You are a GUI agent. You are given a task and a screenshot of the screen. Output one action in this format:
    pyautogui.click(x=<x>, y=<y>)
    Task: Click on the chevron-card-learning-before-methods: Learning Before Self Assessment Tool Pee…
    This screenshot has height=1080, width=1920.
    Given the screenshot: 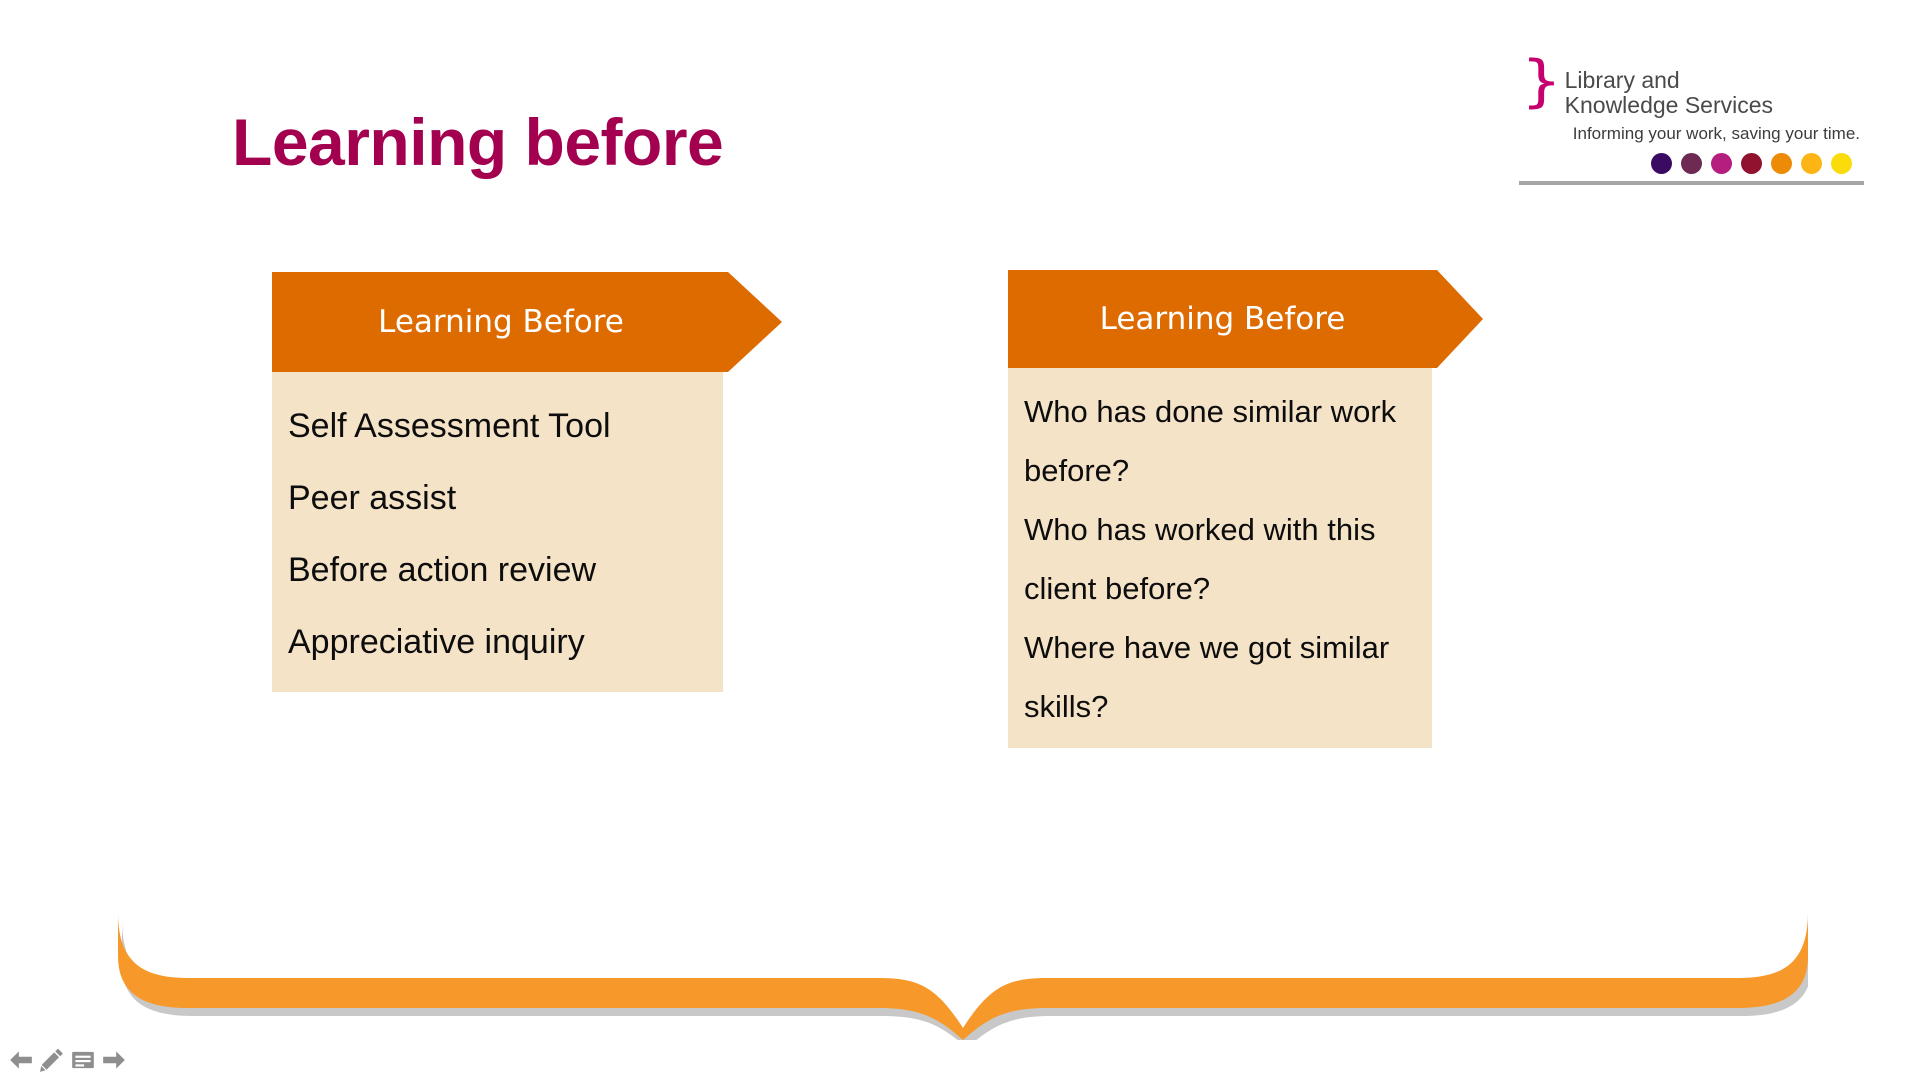 What is the action you would take?
    pyautogui.click(x=527, y=482)
    